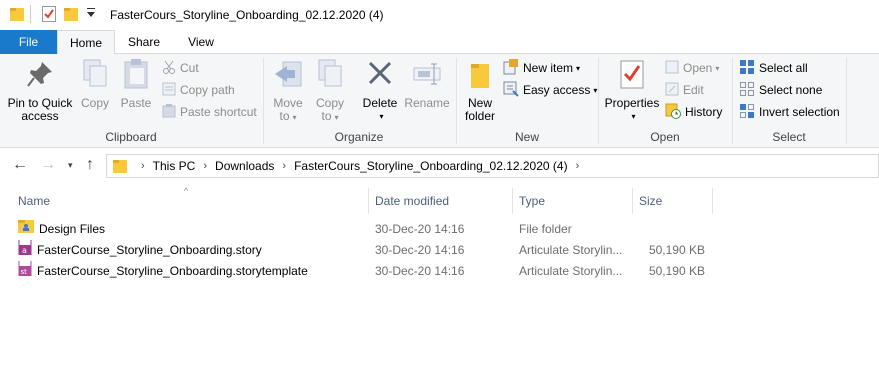 Image resolution: width=879 pixels, height=388 pixels. Describe the element at coordinates (380, 75) in the screenshot. I see `delete-x-icon` at that location.